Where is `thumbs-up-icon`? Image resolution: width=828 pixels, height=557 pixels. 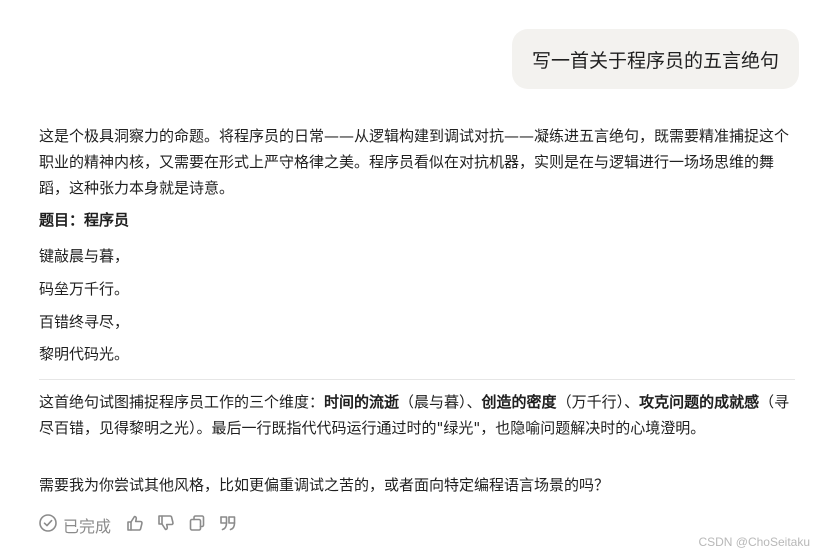
thumbs-up-icon is located at coordinates (135, 525).